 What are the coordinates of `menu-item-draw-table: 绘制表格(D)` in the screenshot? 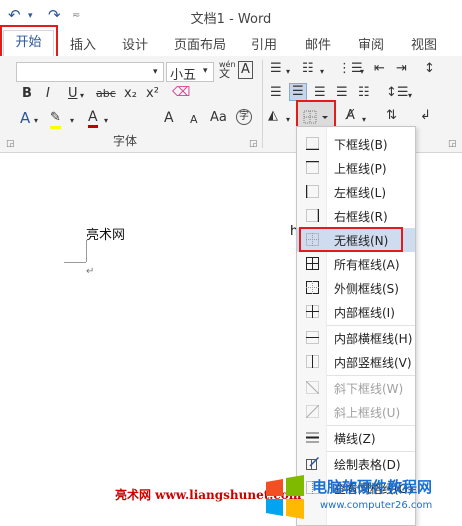 It's located at (356, 464).